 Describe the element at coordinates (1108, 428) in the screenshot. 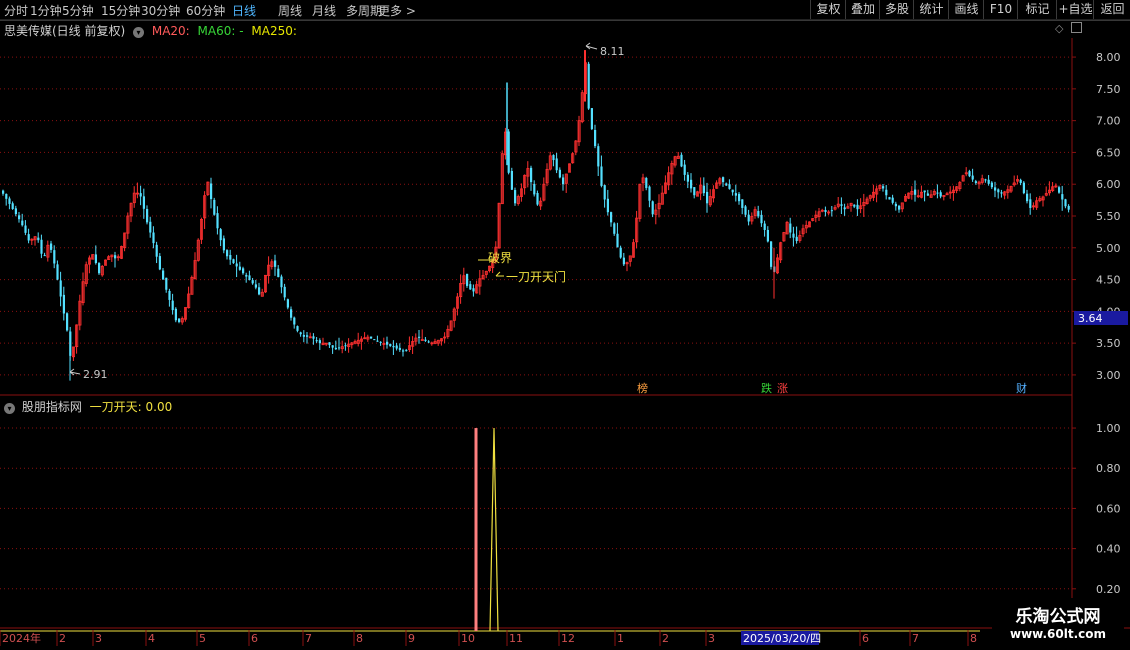

I see `sub-tick-label-4: 1.00` at that location.